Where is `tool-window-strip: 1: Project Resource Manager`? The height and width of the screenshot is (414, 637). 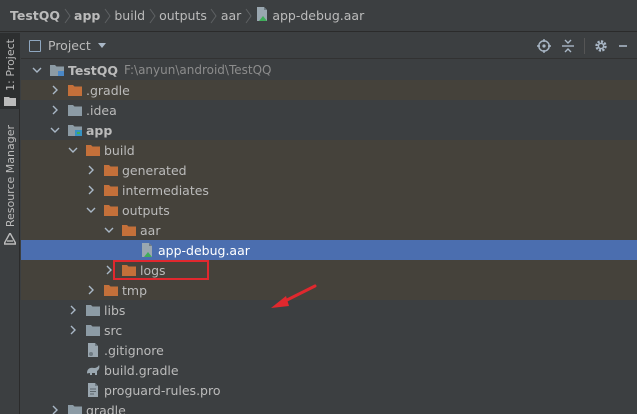
tool-window-strip: 1: Project Resource Manager is located at coordinates (10, 223).